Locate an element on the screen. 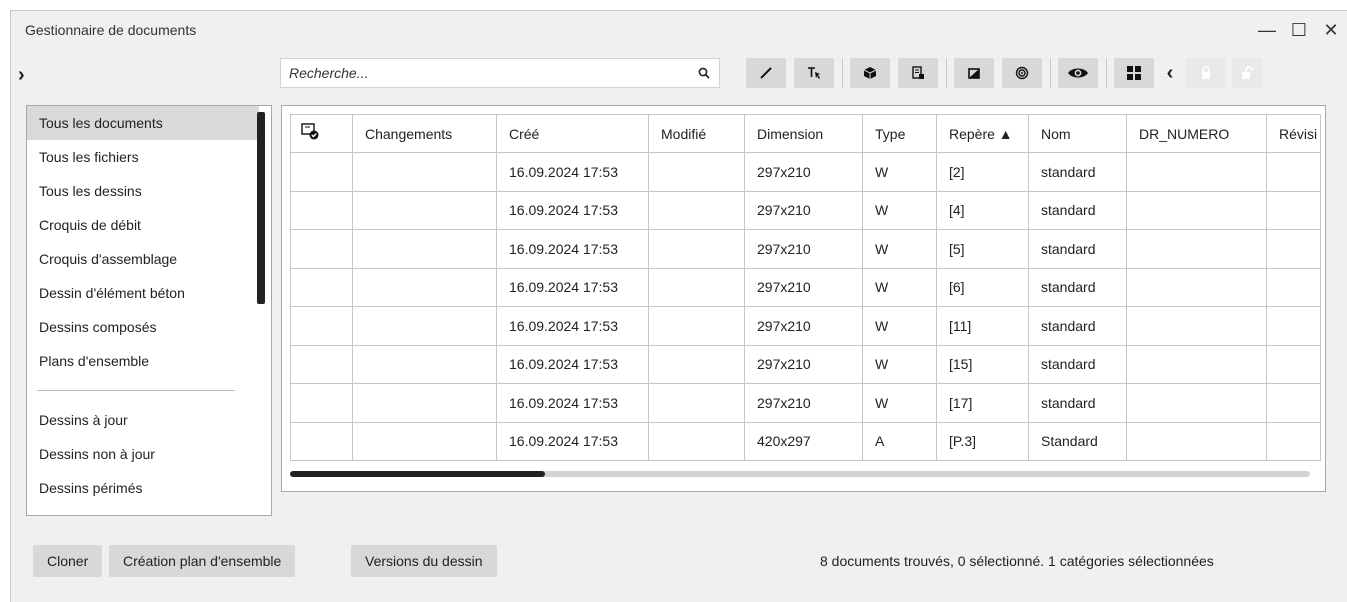  unlock-icon is located at coordinates (1247, 72).